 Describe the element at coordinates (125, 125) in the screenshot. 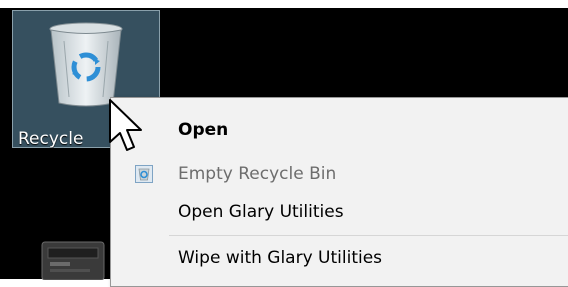

I see `mouse-cursor-icon` at that location.